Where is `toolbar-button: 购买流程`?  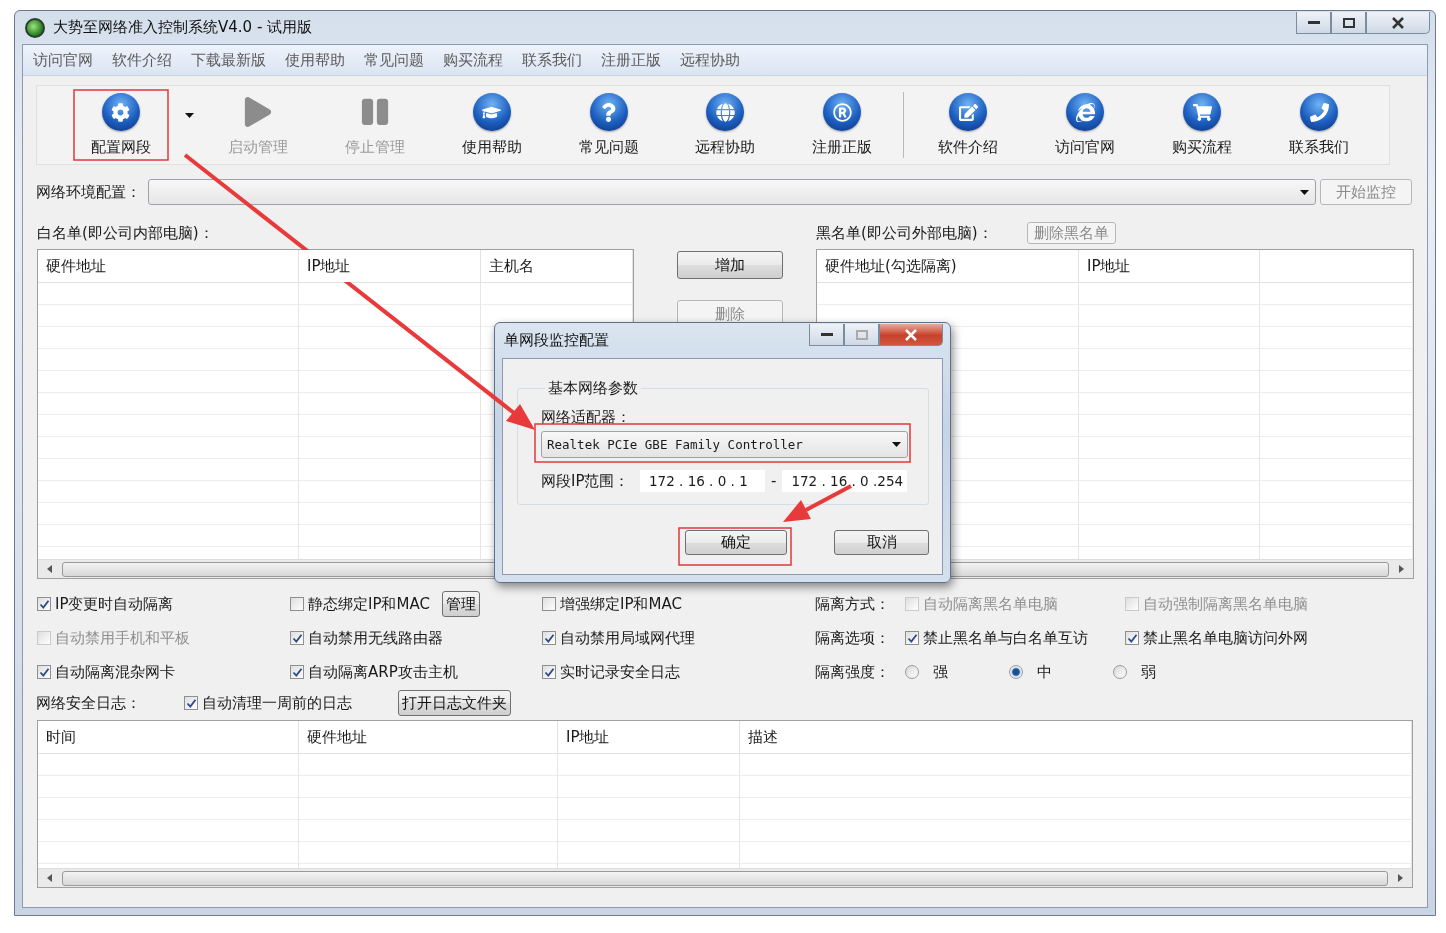 toolbar-button: 购买流程 is located at coordinates (1202, 125).